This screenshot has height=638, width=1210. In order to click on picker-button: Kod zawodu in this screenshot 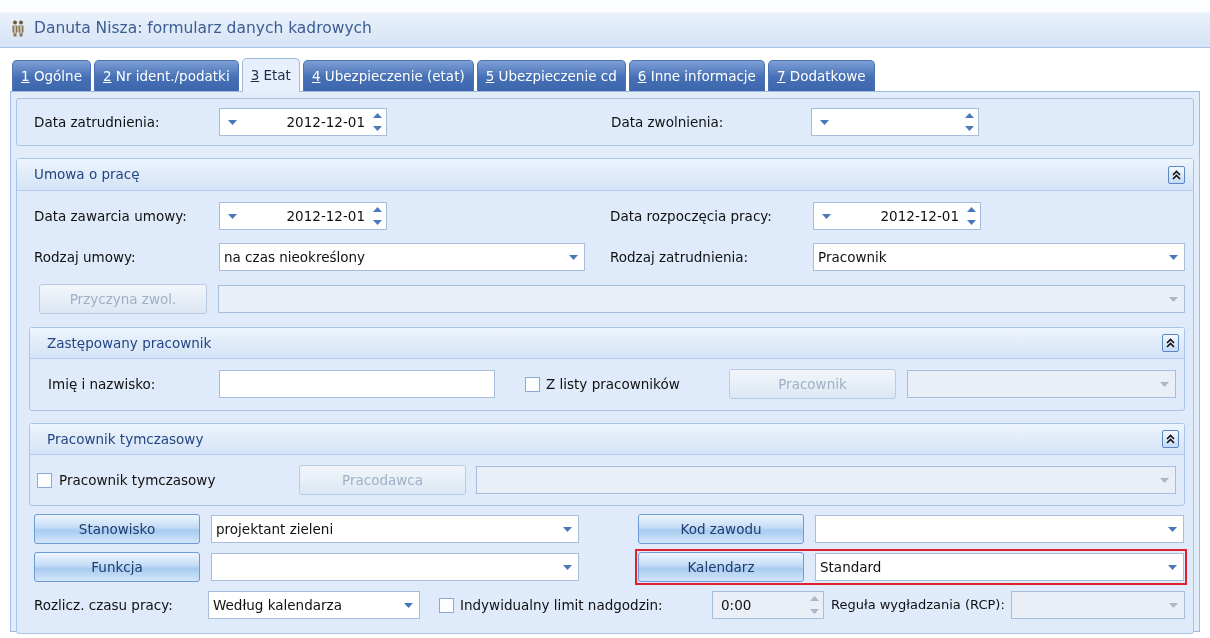, I will do `click(721, 529)`.